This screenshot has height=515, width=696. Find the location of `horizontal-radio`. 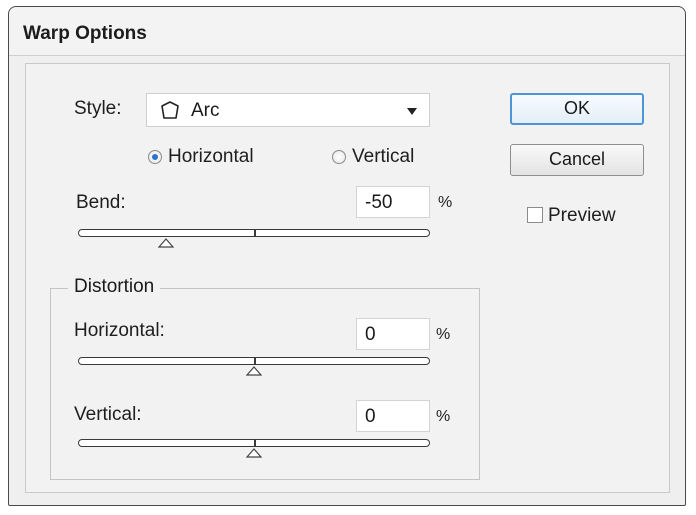

horizontal-radio is located at coordinates (155, 157).